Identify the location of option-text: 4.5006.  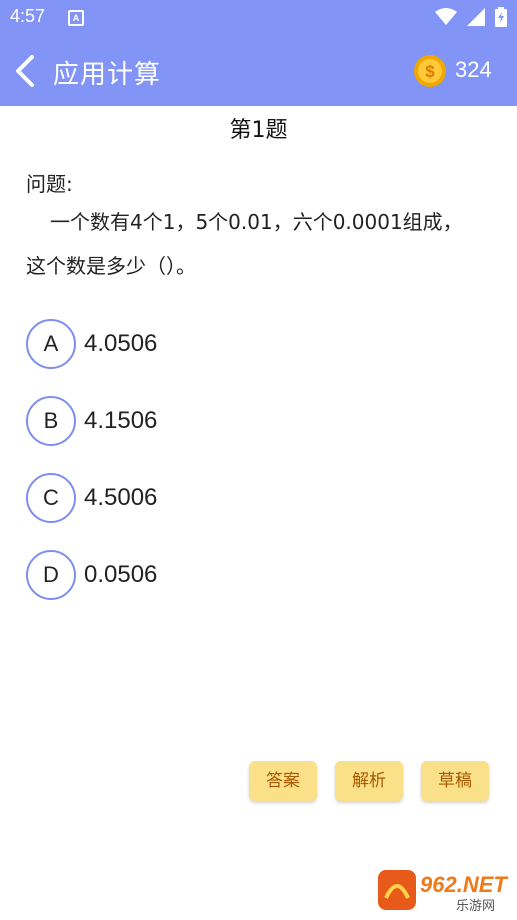
(121, 497).